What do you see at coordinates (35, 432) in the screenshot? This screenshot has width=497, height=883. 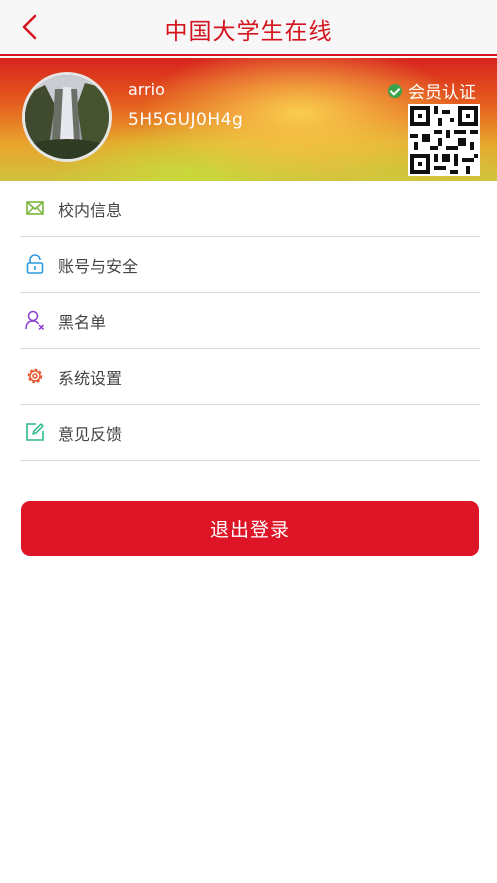 I see `edit-icon` at bounding box center [35, 432].